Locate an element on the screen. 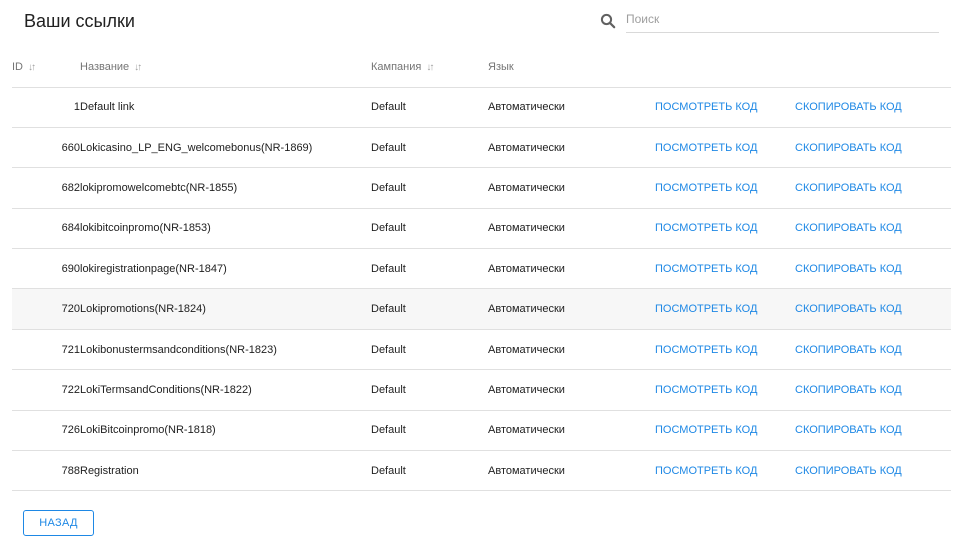  column-header-name-label: Название is located at coordinates (105, 66).